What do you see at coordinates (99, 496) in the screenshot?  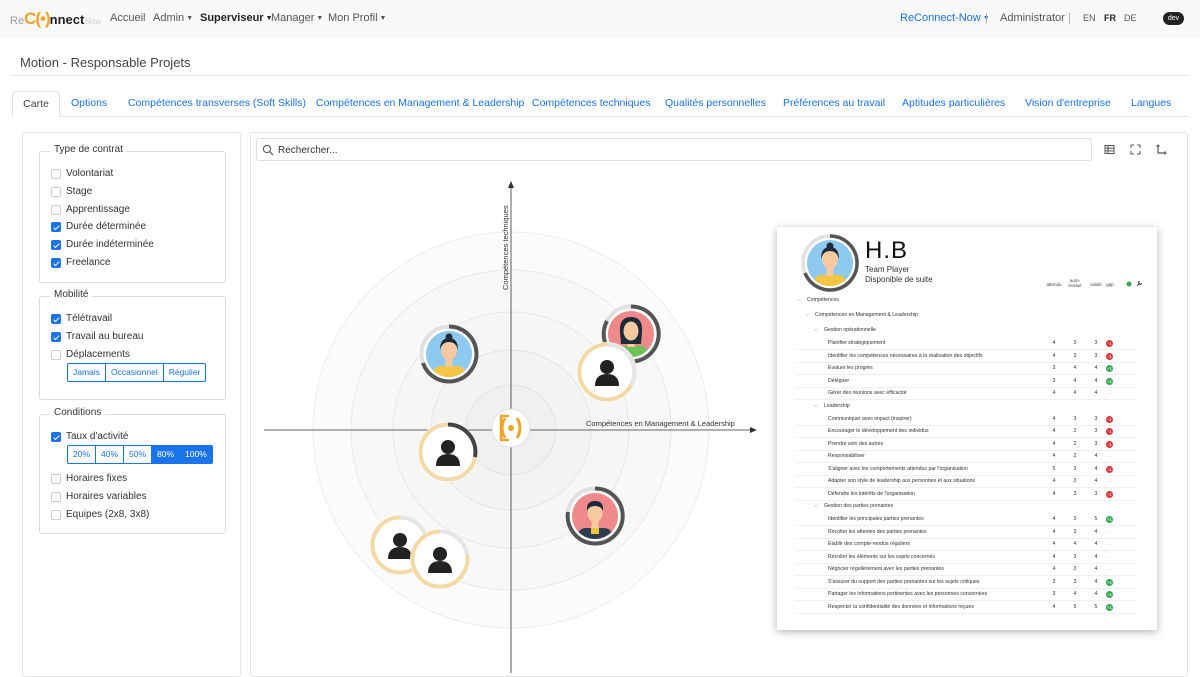 I see `checkbox-horaires-variables: Horaires variables` at bounding box center [99, 496].